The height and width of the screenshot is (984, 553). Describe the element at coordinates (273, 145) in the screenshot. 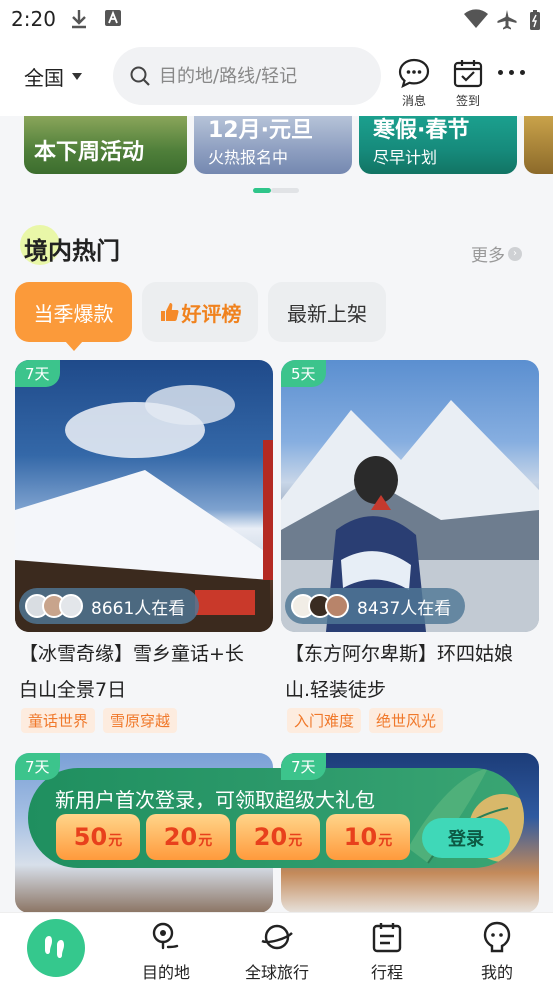

I see `banner-card-newyear: 12月·元旦 火热报名中` at that location.